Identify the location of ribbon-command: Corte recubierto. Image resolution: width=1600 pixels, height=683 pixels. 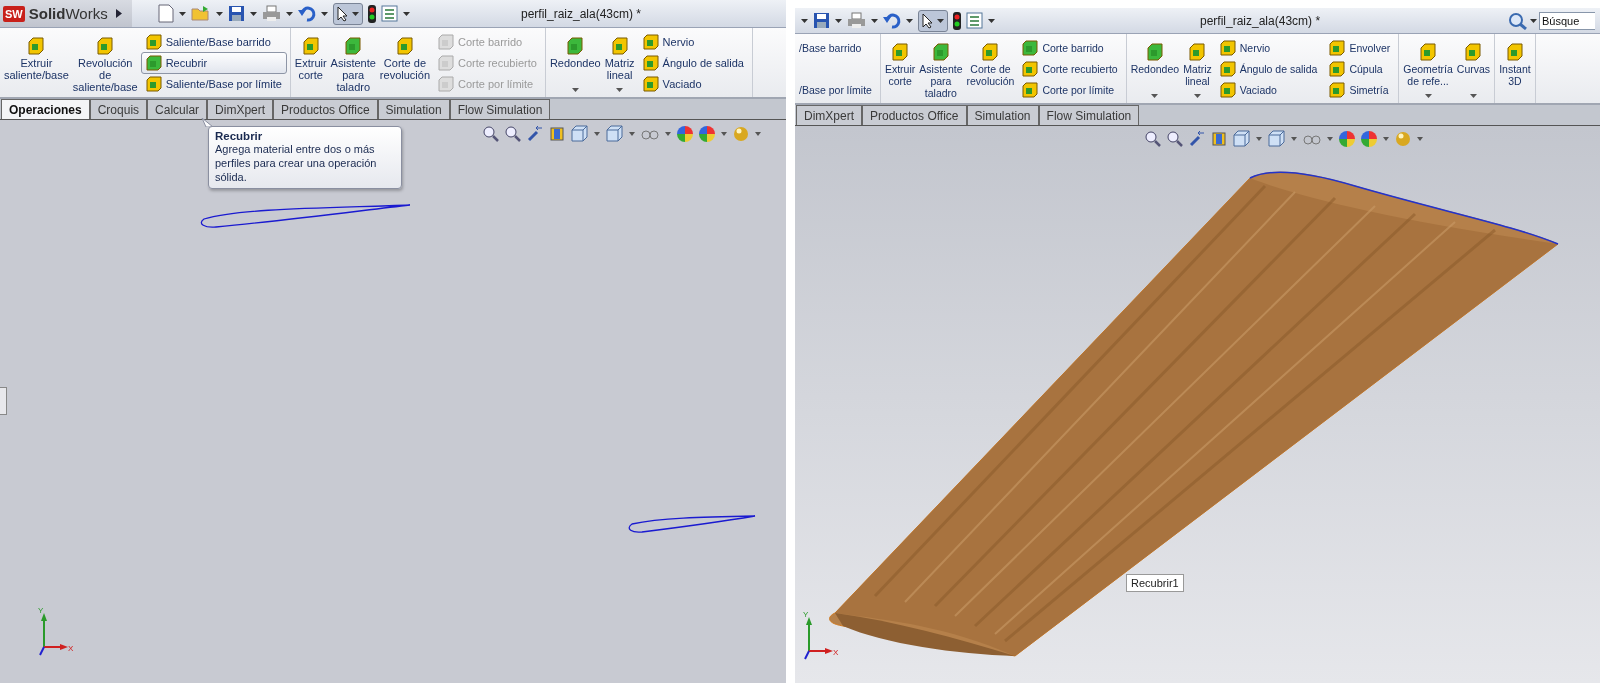
(1070, 69).